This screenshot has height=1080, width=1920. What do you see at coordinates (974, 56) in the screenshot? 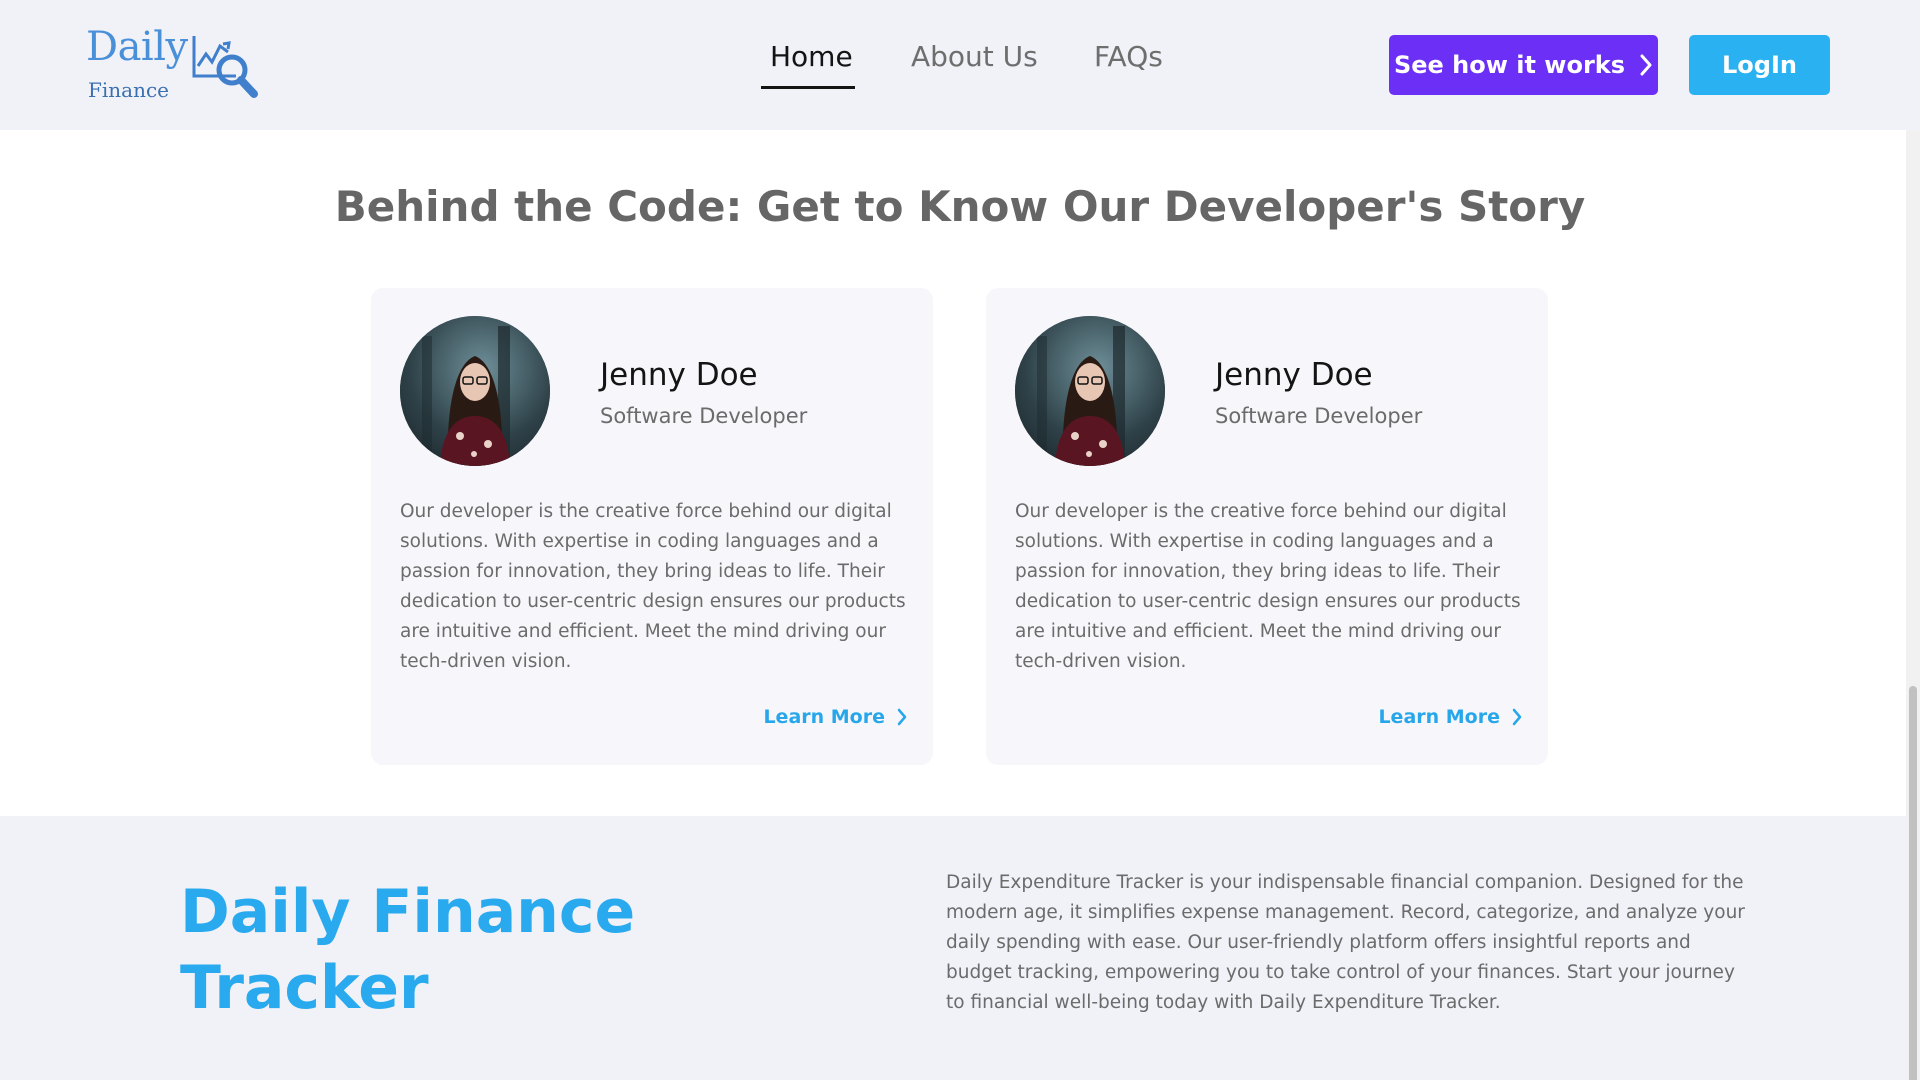
I see `nav-about-us: About Us` at bounding box center [974, 56].